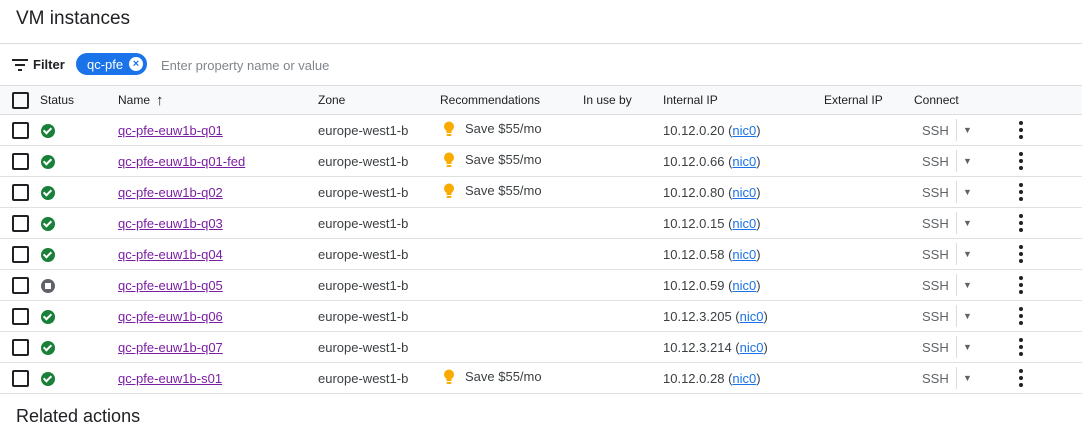 The height and width of the screenshot is (427, 1082). What do you see at coordinates (311, 65) in the screenshot?
I see `filter-input` at bounding box center [311, 65].